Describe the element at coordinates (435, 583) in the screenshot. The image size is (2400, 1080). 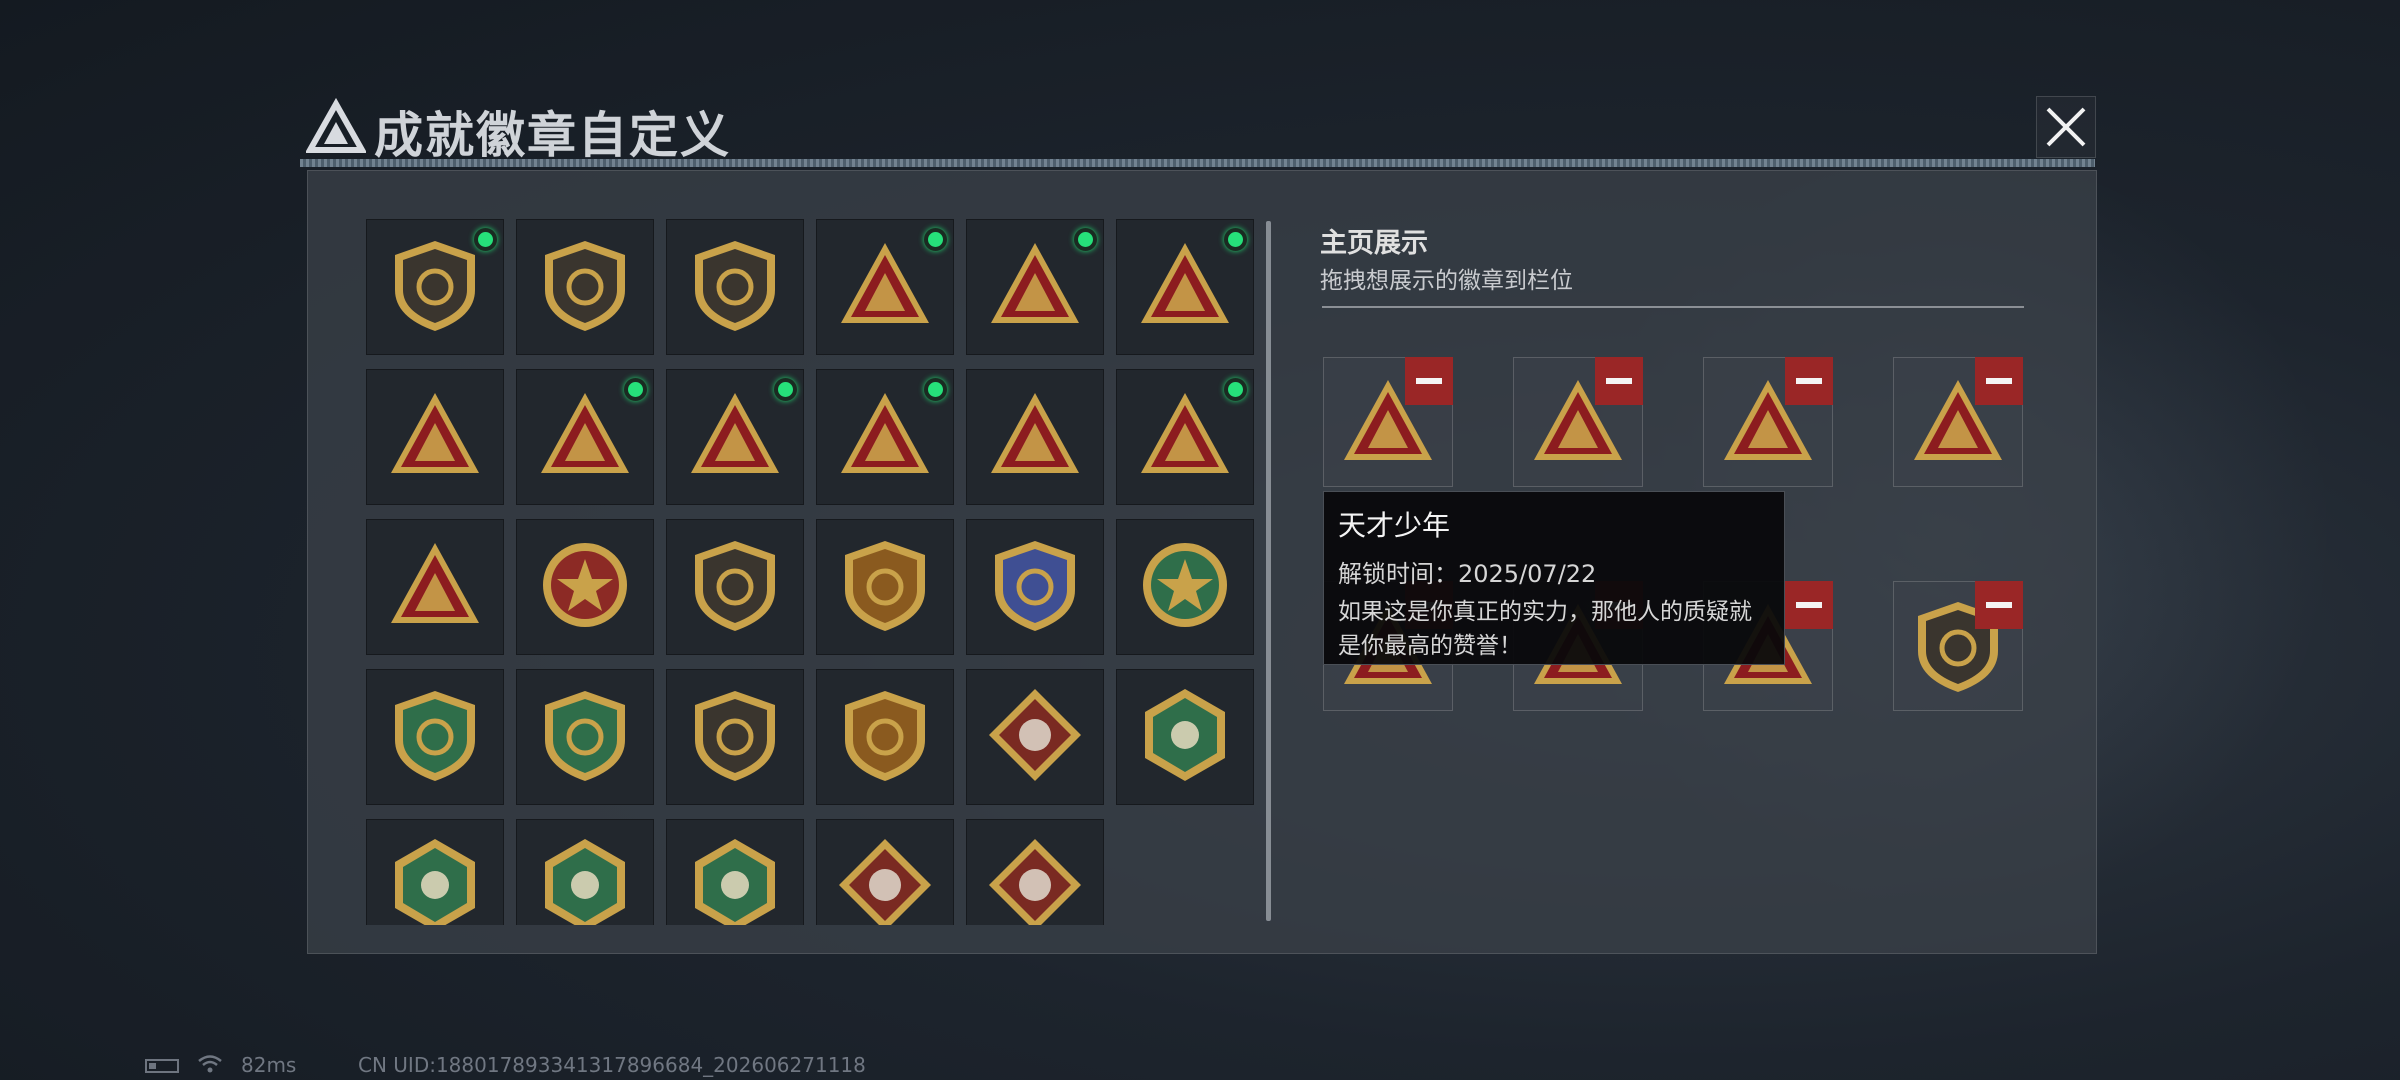
I see `cannon-badge-icon` at that location.